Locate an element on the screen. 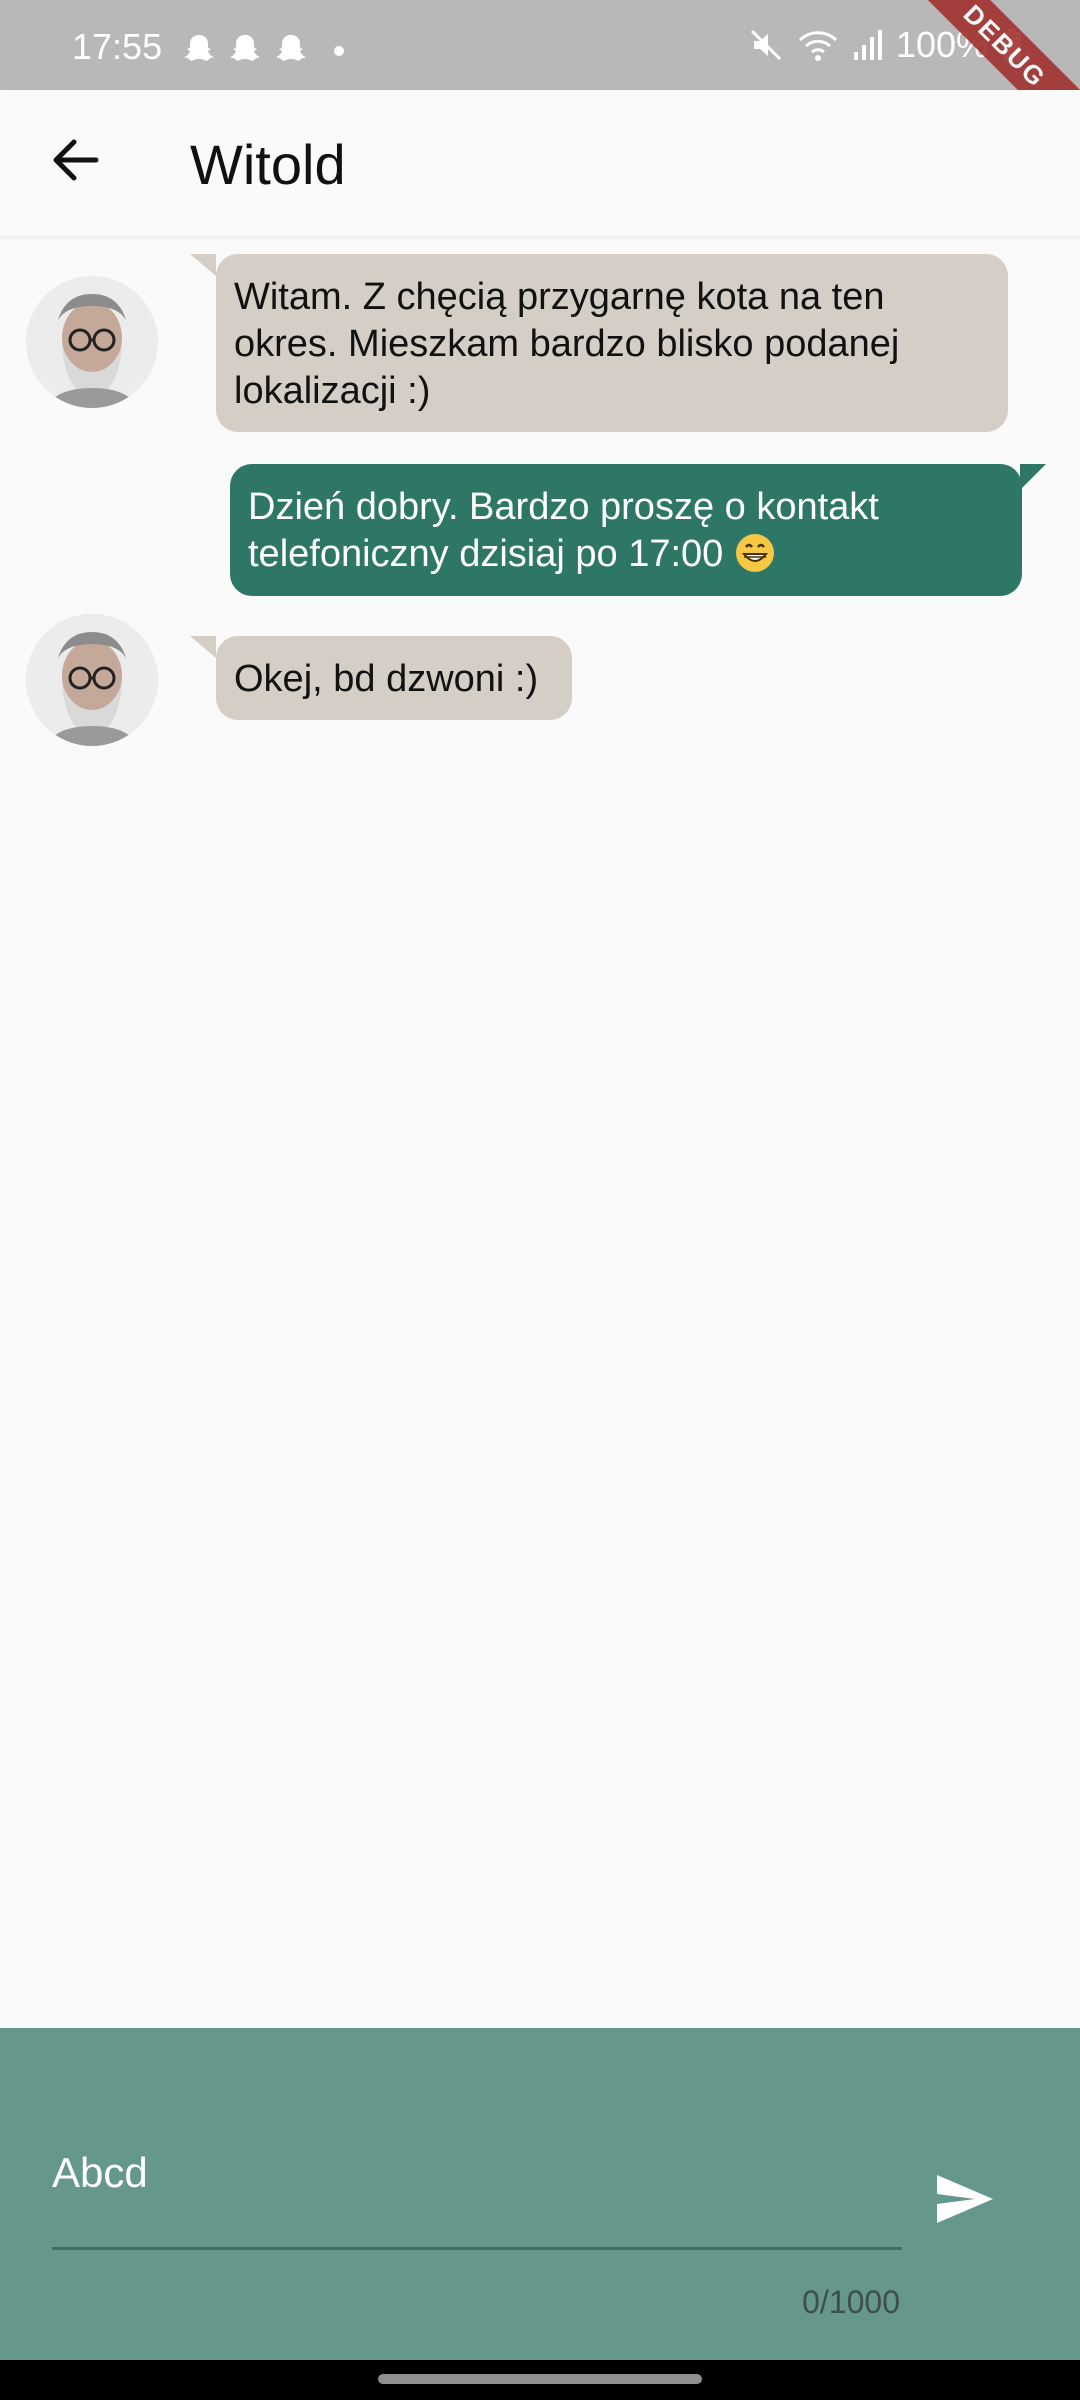 This screenshot has height=2400, width=1080. navigation-bar is located at coordinates (540, 2380).